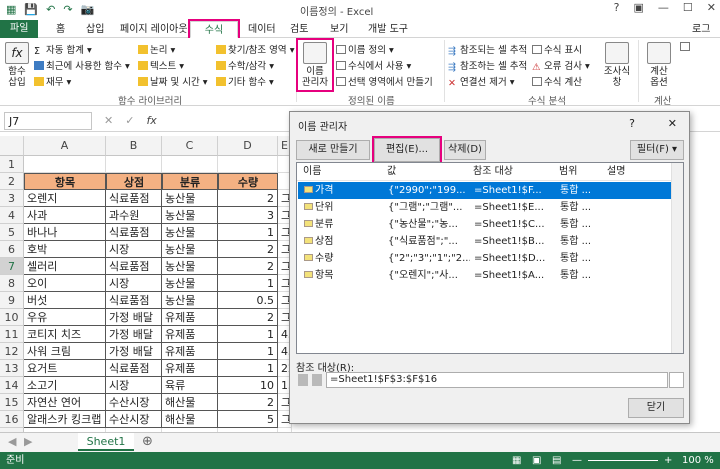 The height and width of the screenshot is (469, 720). Describe the element at coordinates (28, 441) in the screenshot. I see `sheet-next-icon: ▶` at that location.